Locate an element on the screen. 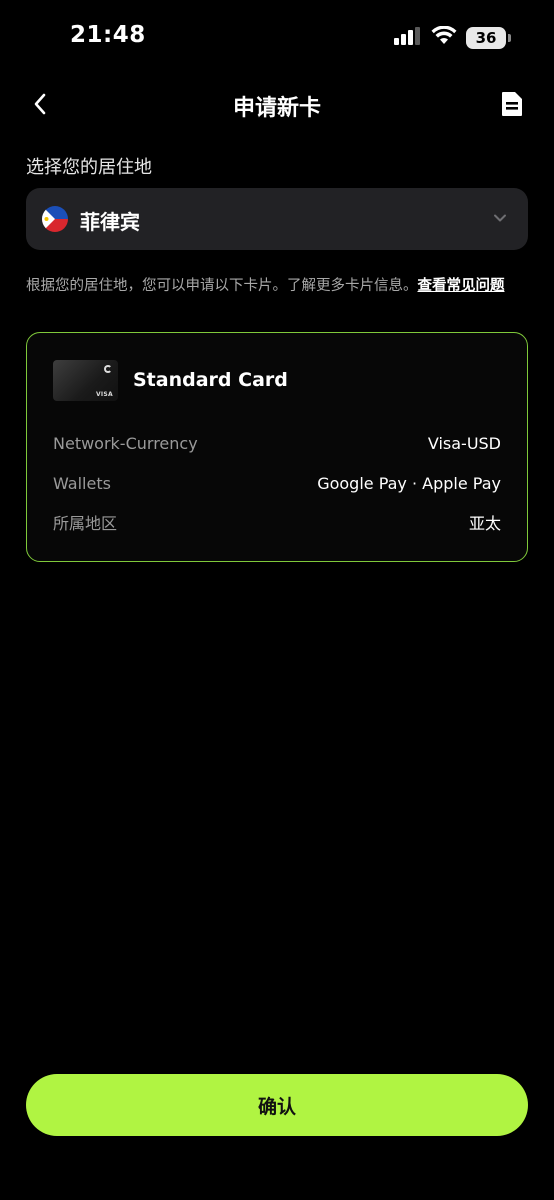  battery-icon: 36 is located at coordinates (488, 37).